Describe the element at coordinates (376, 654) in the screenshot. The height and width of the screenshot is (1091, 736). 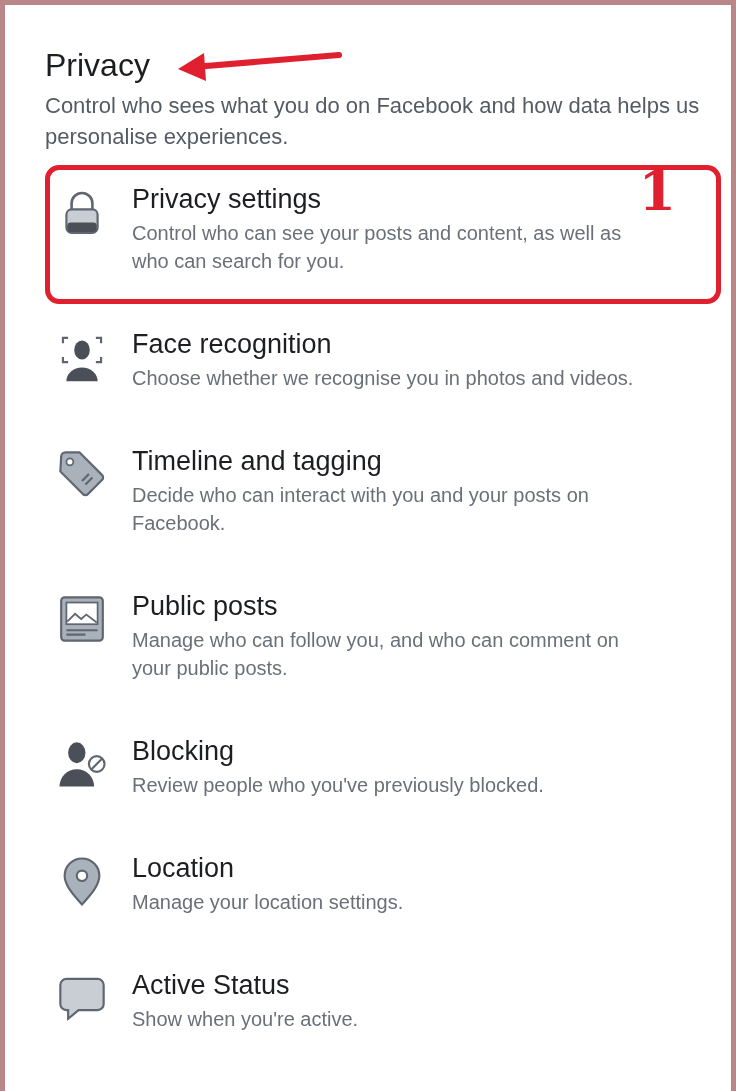
I see `item-description: Manage who can follow you, and who can comment on your public posts.` at that location.